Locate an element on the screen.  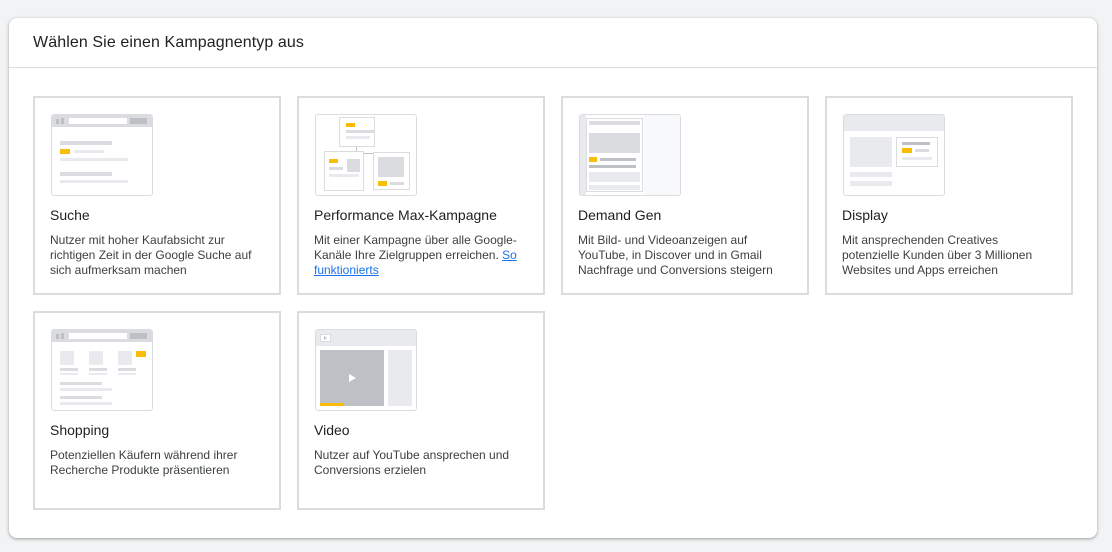
card-title: Suche is located at coordinates (70, 215).